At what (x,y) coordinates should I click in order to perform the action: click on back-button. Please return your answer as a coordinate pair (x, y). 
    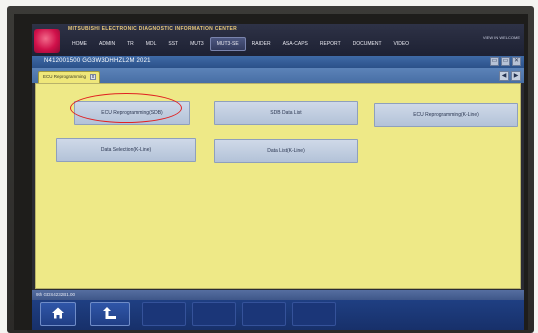
    Looking at the image, I should click on (110, 314).